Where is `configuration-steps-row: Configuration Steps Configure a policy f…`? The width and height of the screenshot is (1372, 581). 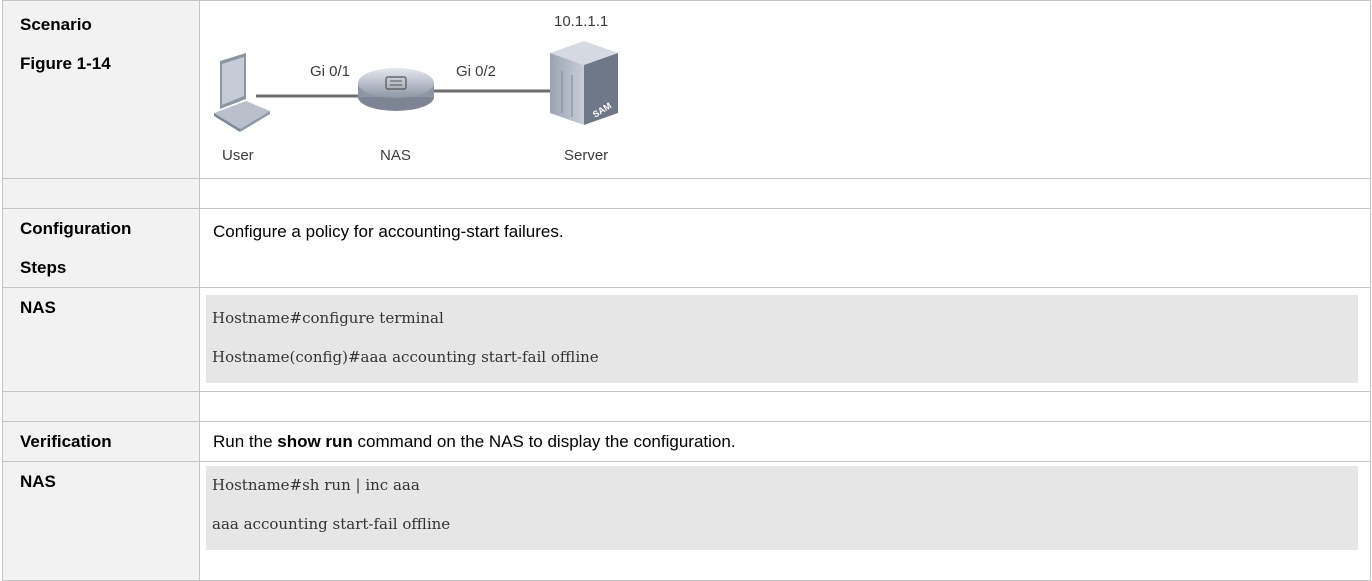 configuration-steps-row: Configuration Steps Configure a policy f… is located at coordinates (686, 248).